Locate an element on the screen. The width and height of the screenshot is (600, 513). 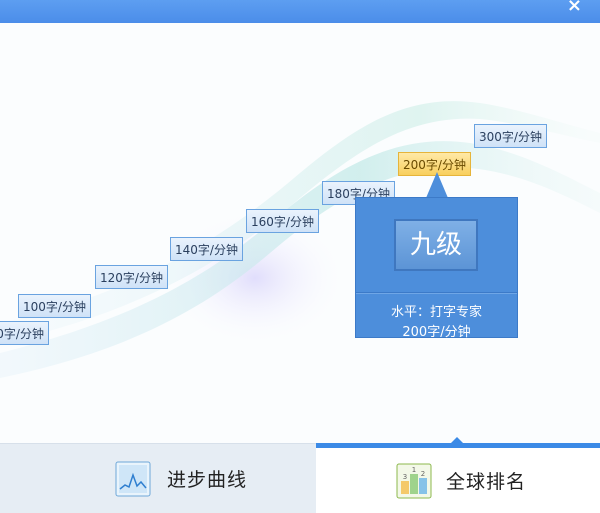
tab-progress-curve: 进步曲线 is located at coordinates (158, 478).